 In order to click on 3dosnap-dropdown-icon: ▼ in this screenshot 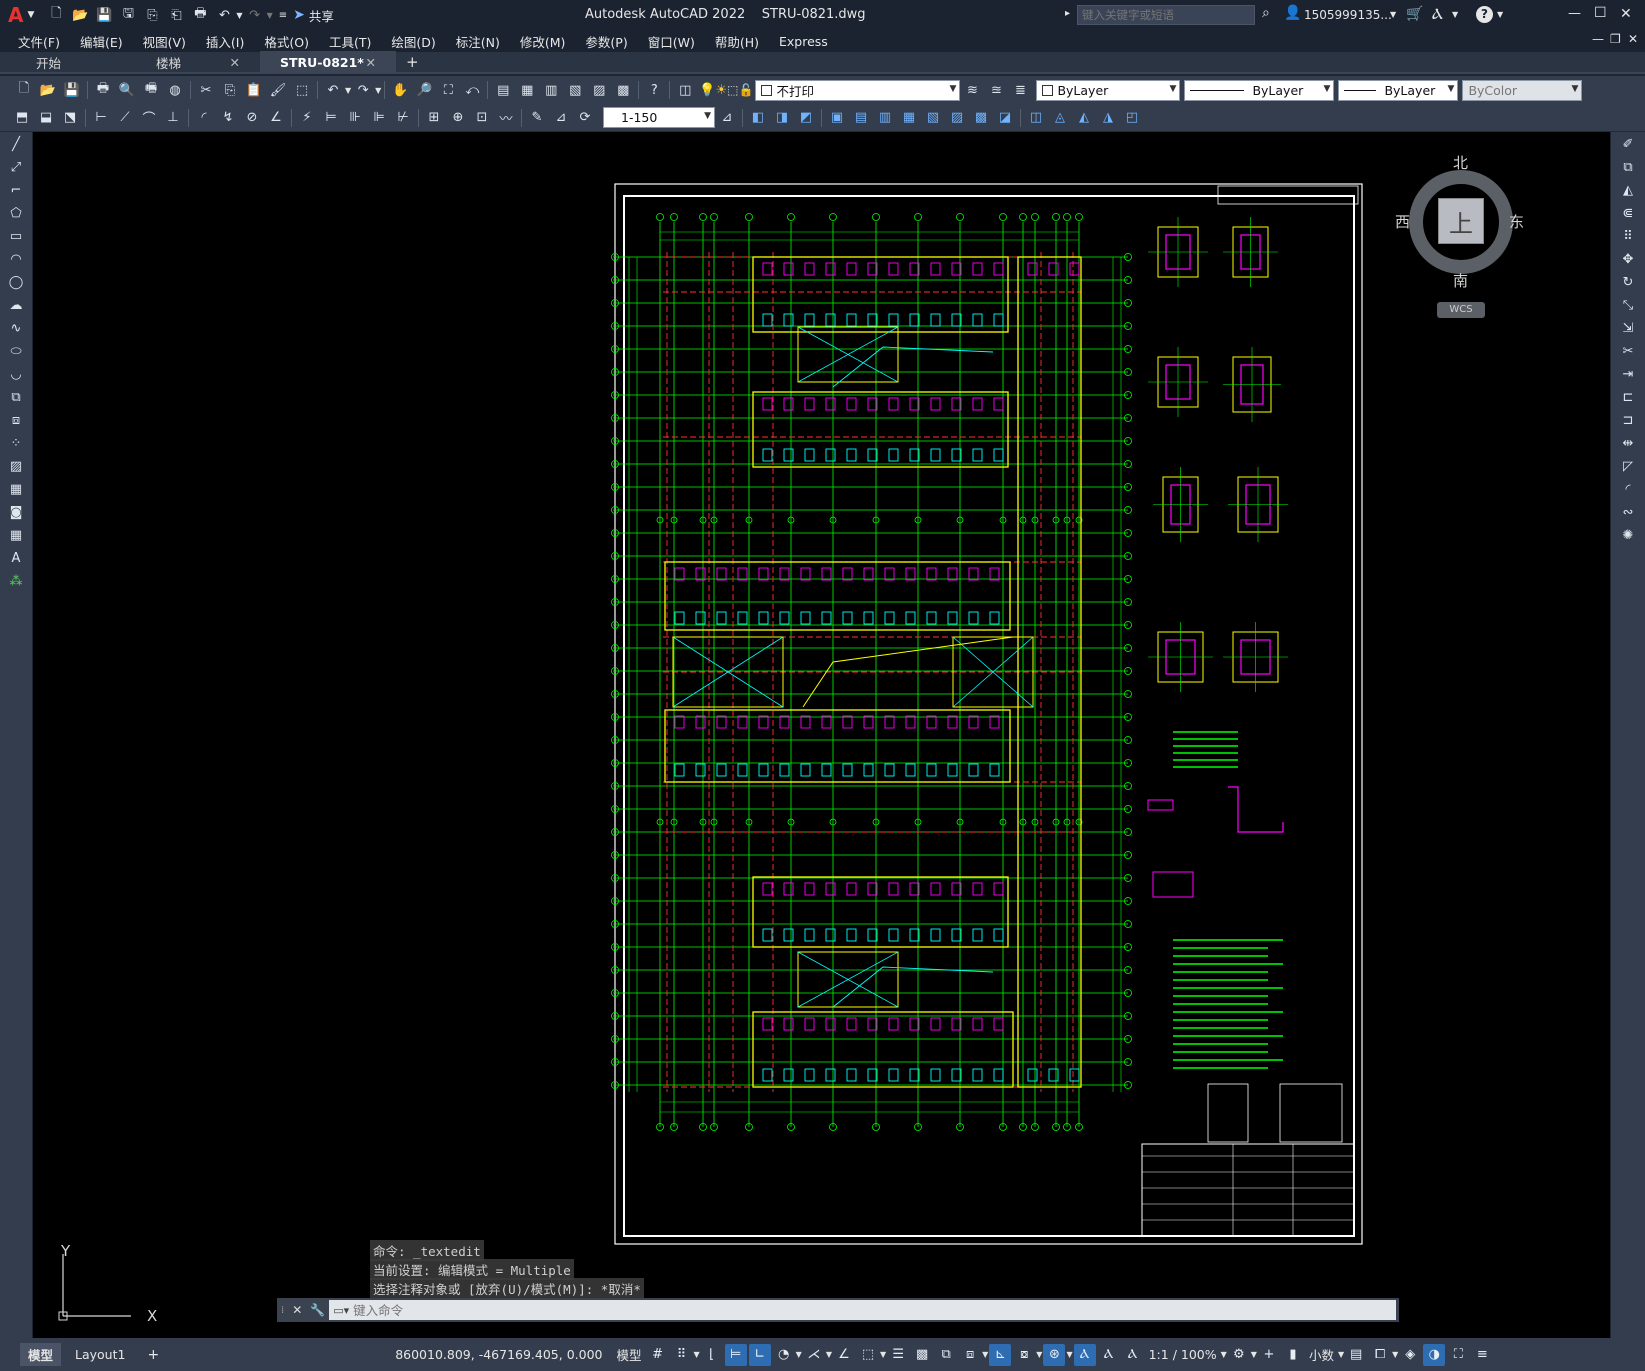, I will do `click(985, 1354)`.